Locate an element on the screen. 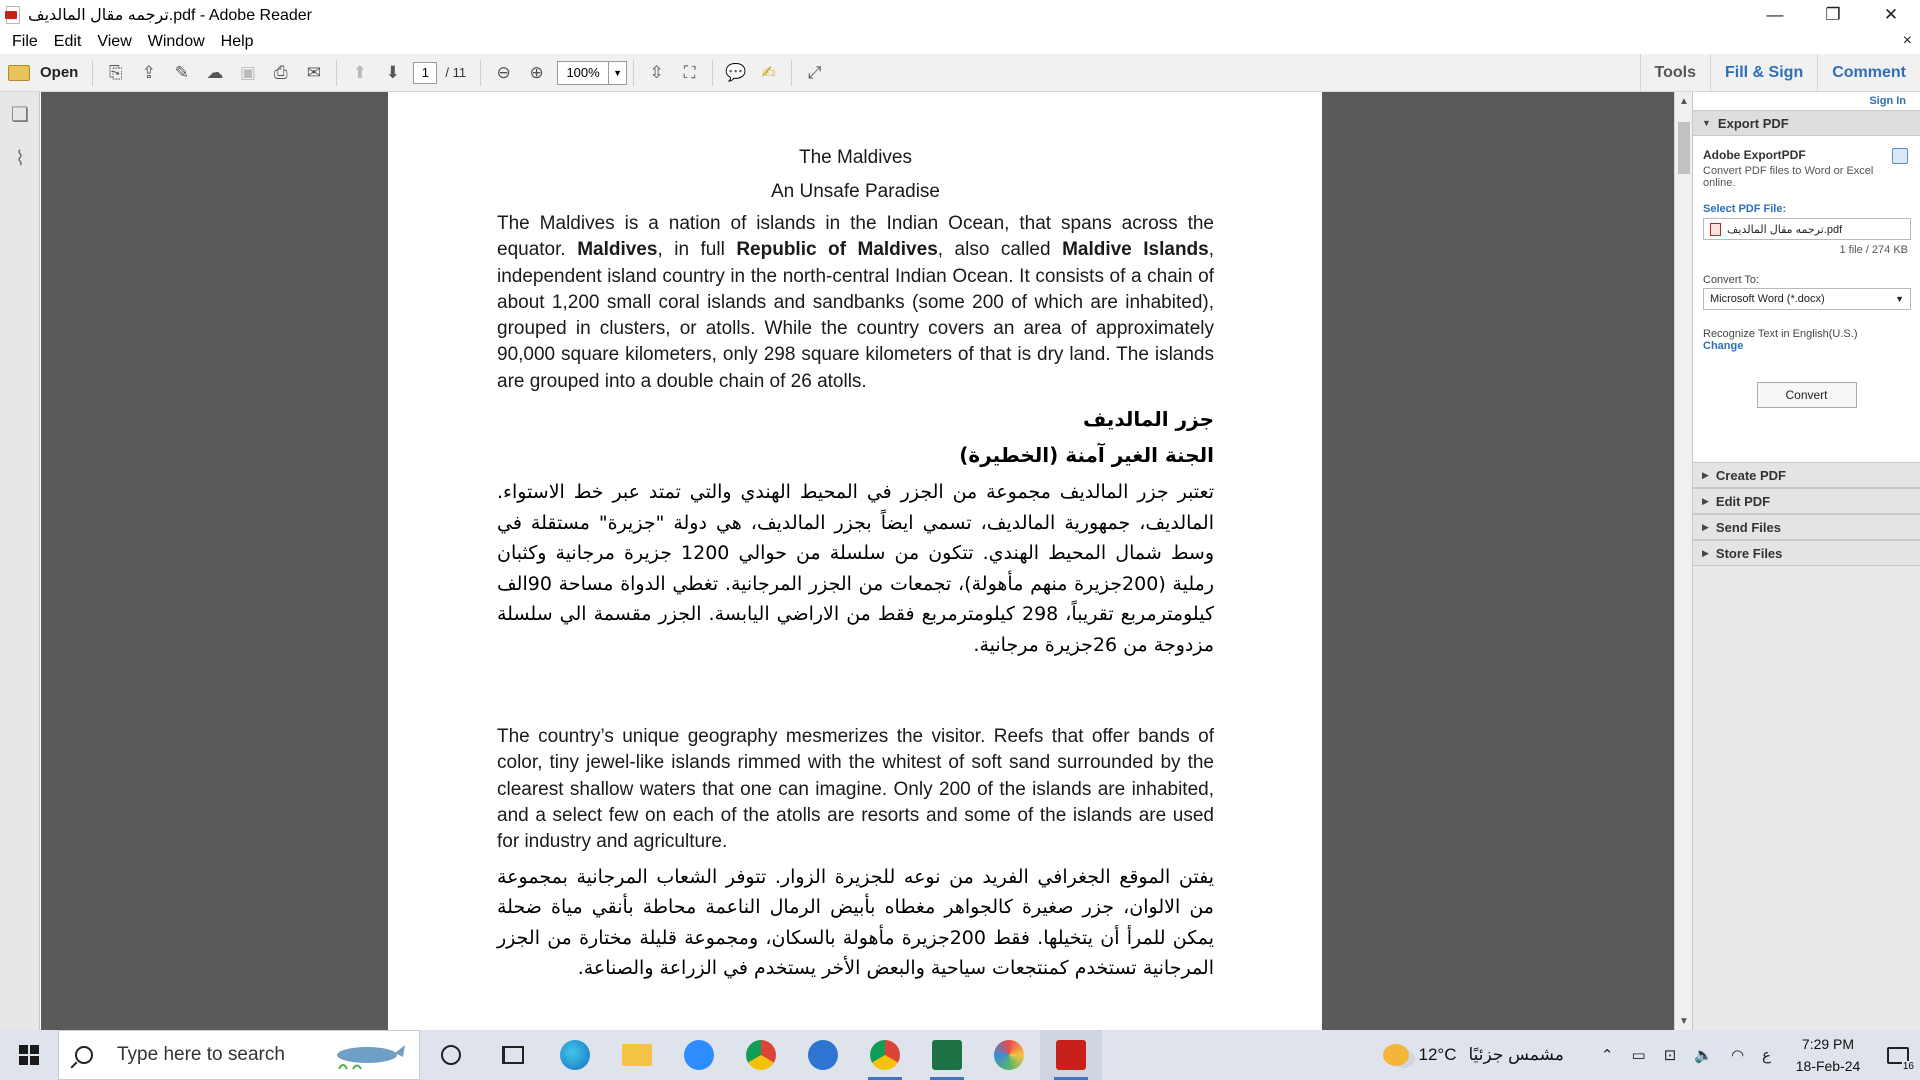 This screenshot has width=1920, height=1080. attachments-icon: ⌇ is located at coordinates (20, 158).